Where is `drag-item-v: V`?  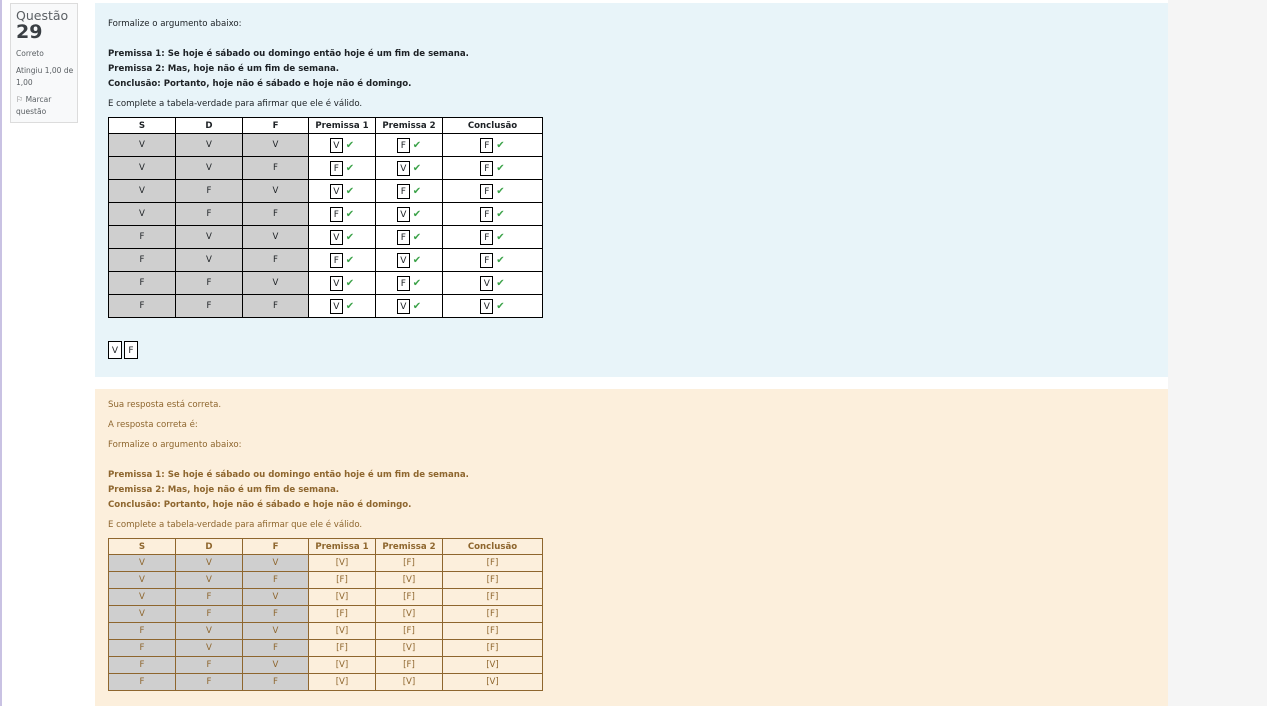 drag-item-v: V is located at coordinates (115, 350).